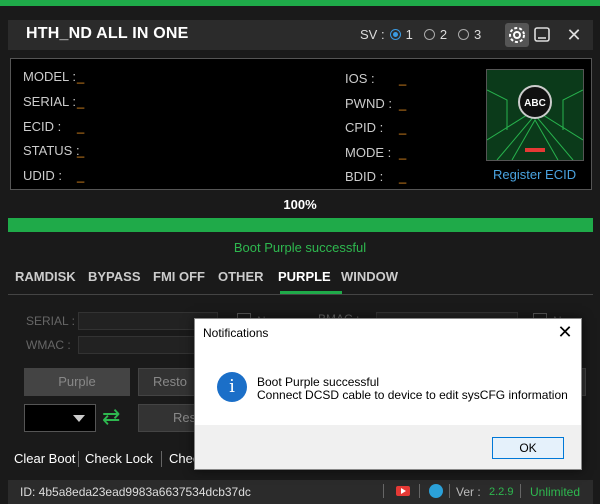 This screenshot has height=504, width=600. I want to click on tab-other: OTHER, so click(241, 276).